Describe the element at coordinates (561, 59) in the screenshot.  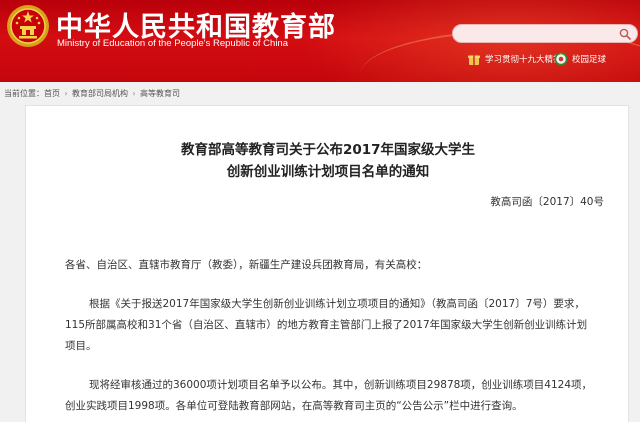
I see `football-emblem-icon` at that location.